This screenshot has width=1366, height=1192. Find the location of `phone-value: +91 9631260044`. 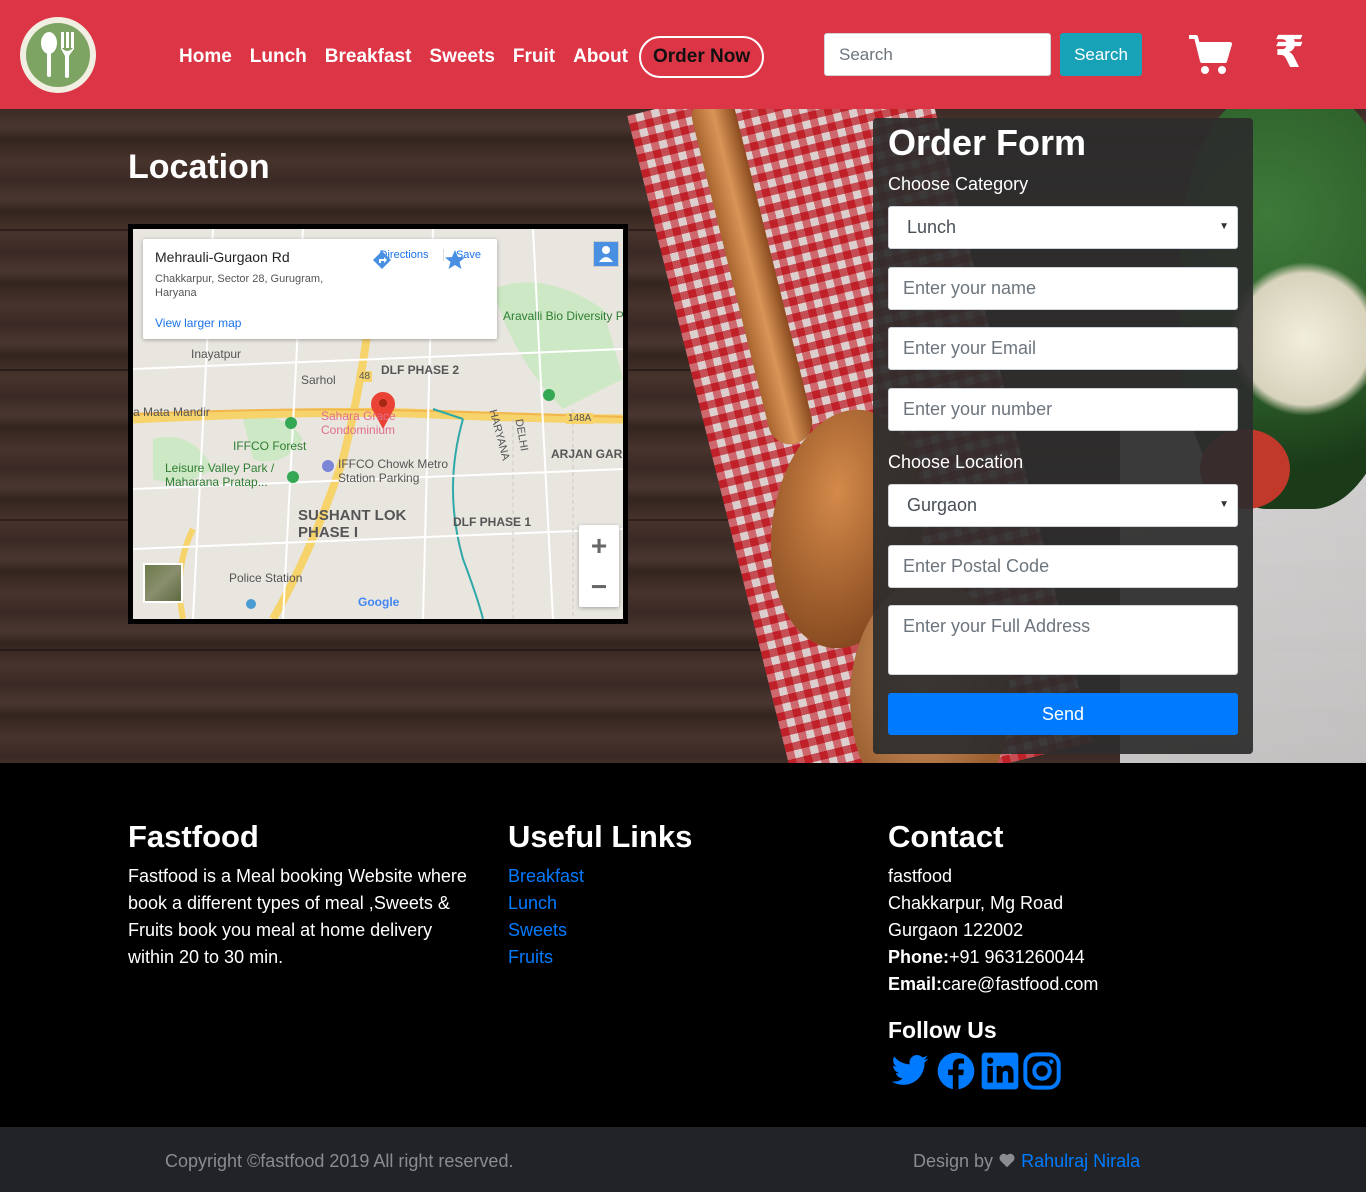

phone-value: +91 9631260044 is located at coordinates (1017, 957).